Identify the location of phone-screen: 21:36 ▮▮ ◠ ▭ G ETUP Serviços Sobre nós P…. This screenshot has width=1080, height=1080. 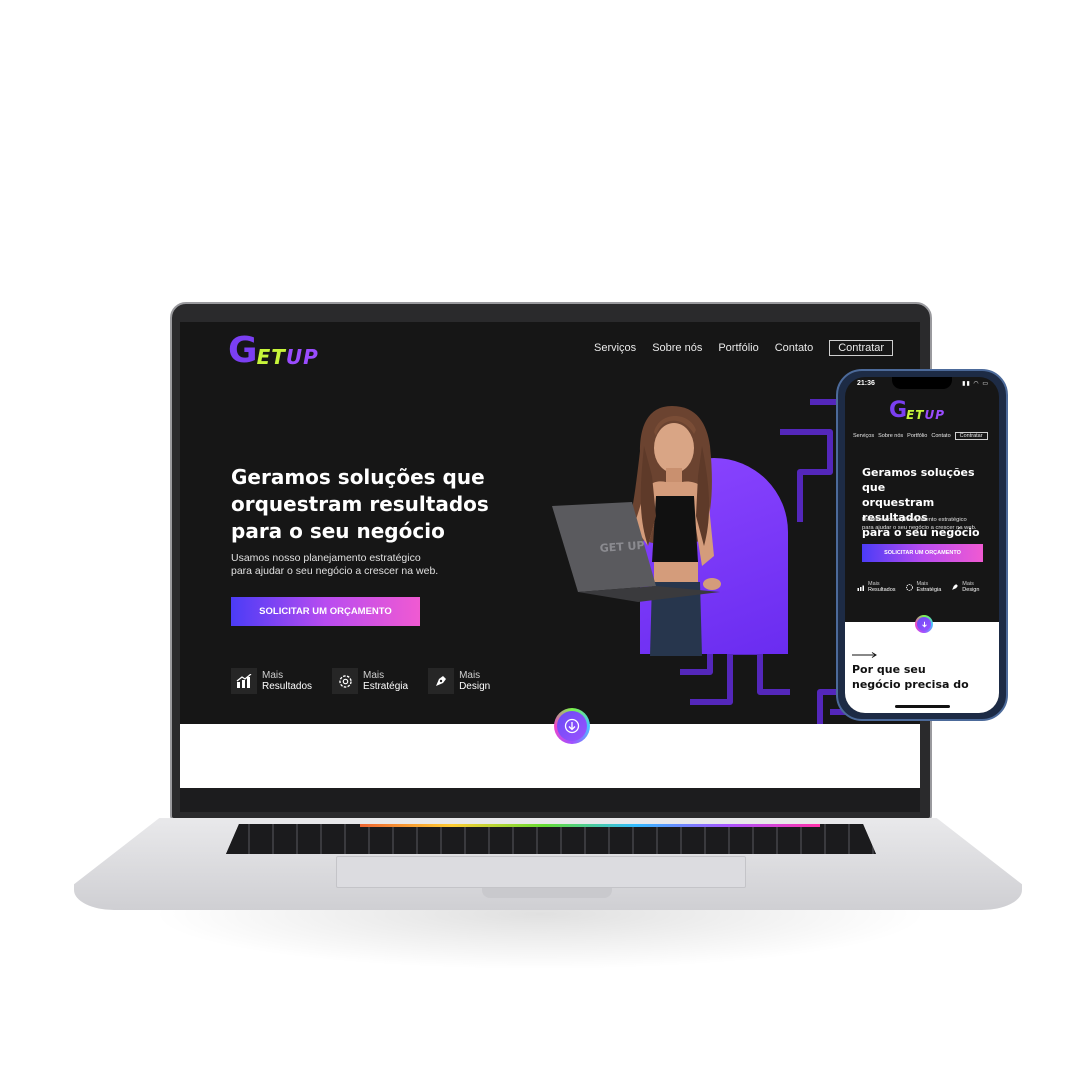
(922, 545).